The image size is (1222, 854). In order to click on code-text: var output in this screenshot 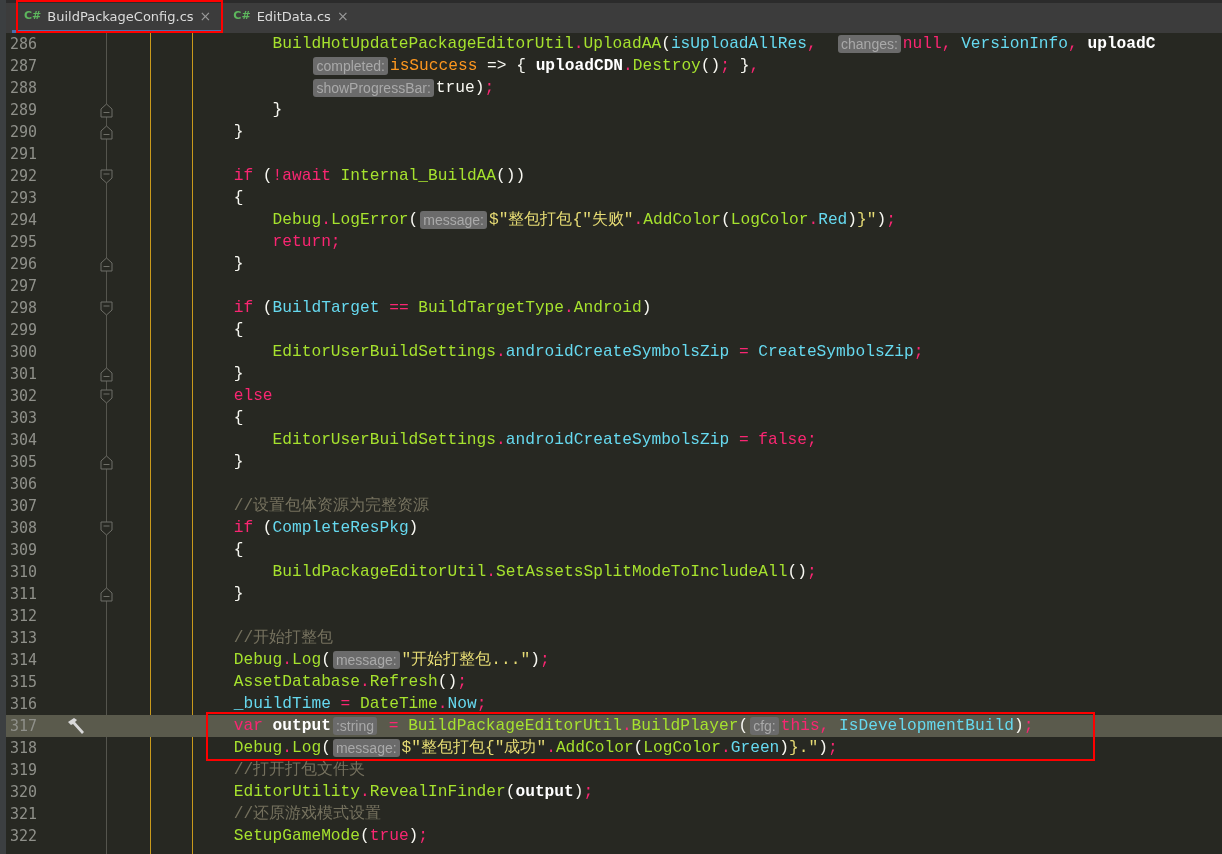, I will do `click(282, 726)`.